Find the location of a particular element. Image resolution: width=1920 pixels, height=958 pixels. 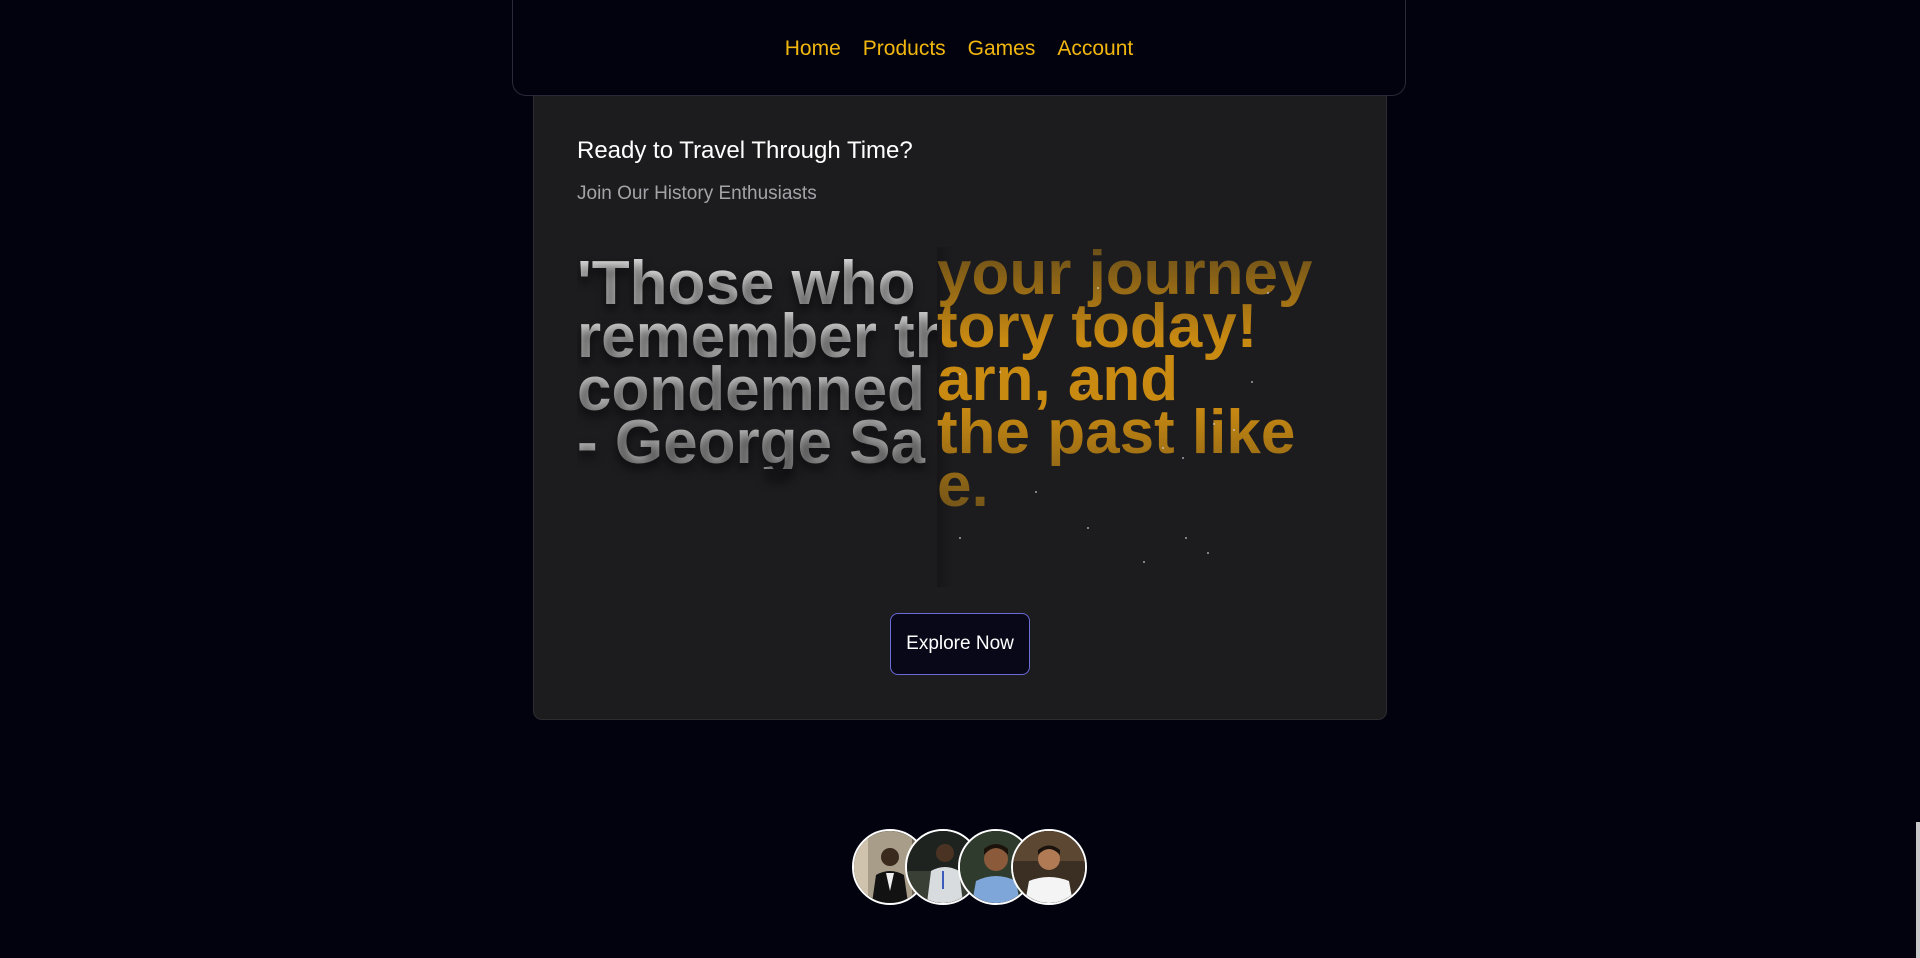

nav-link-games: Games is located at coordinates (1002, 49).